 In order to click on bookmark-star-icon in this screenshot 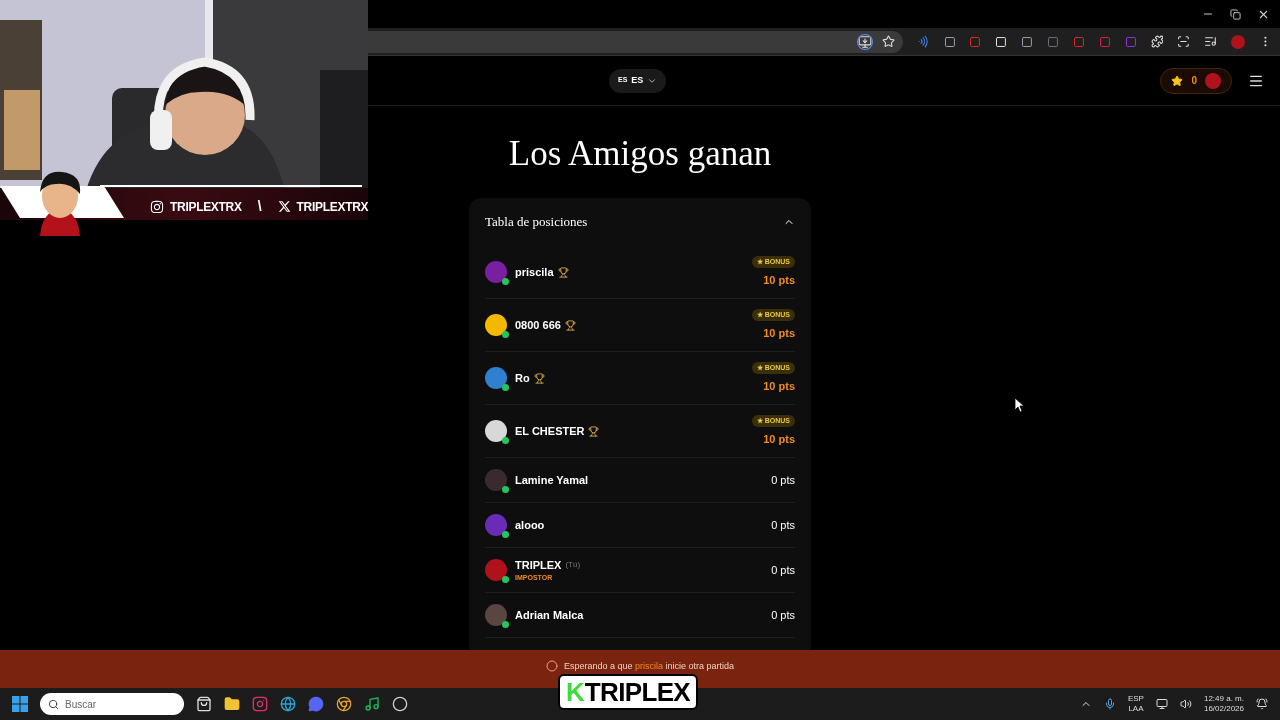, I will do `click(888, 41)`.